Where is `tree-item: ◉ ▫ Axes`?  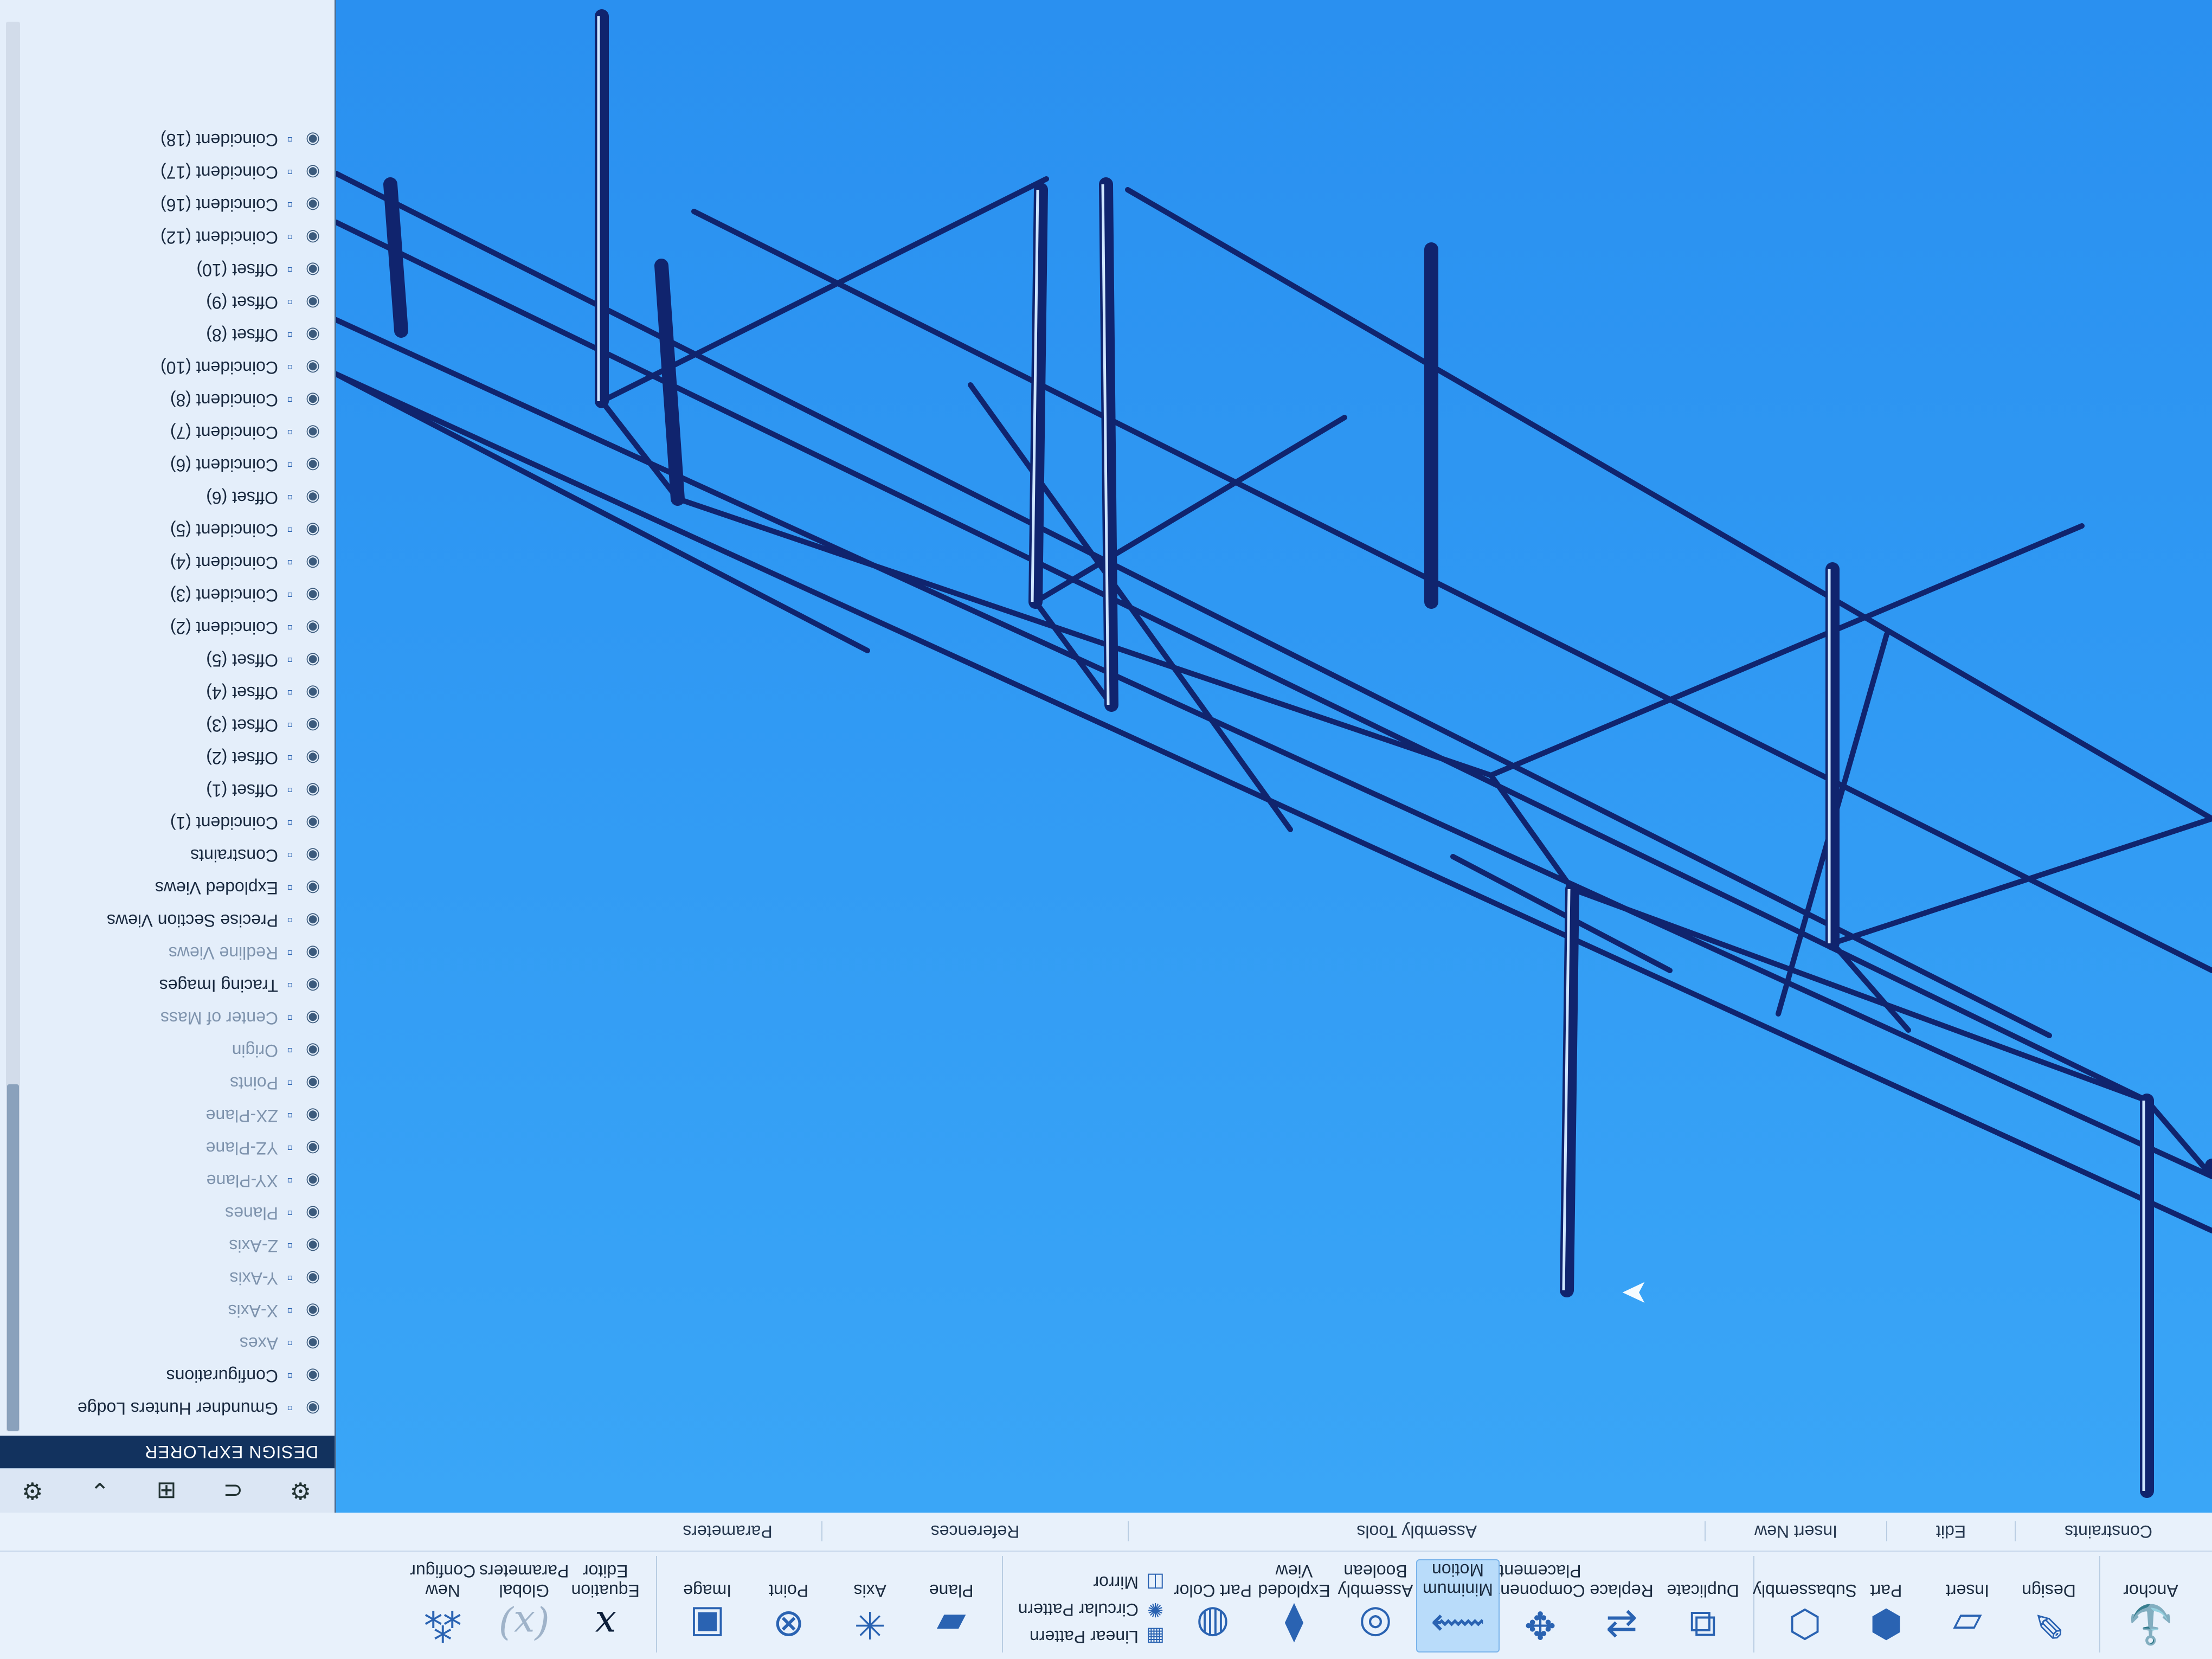 tree-item: ◉ ▫ Axes is located at coordinates (162, 1343).